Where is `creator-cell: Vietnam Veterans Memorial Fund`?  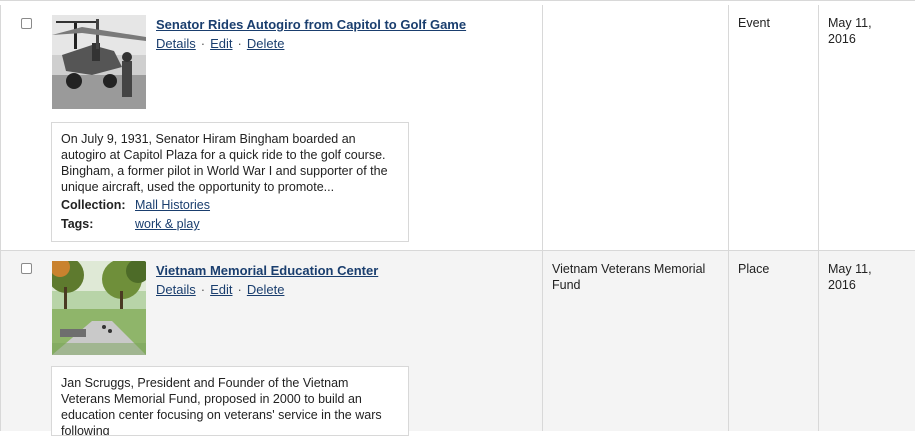 creator-cell: Vietnam Veterans Memorial Fund is located at coordinates (635, 341).